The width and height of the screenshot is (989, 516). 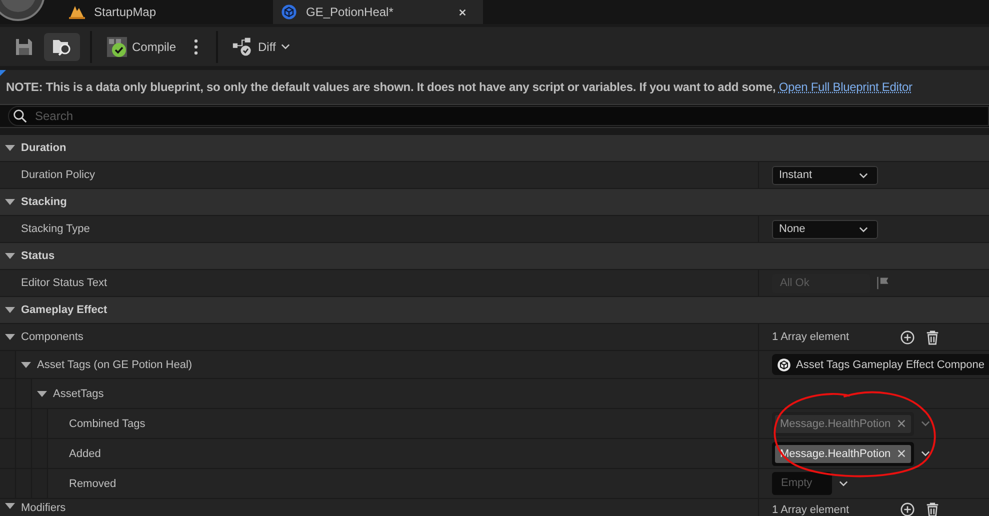 I want to click on component-picker: Asset Tags Gameplay Effect Compone, so click(x=880, y=364).